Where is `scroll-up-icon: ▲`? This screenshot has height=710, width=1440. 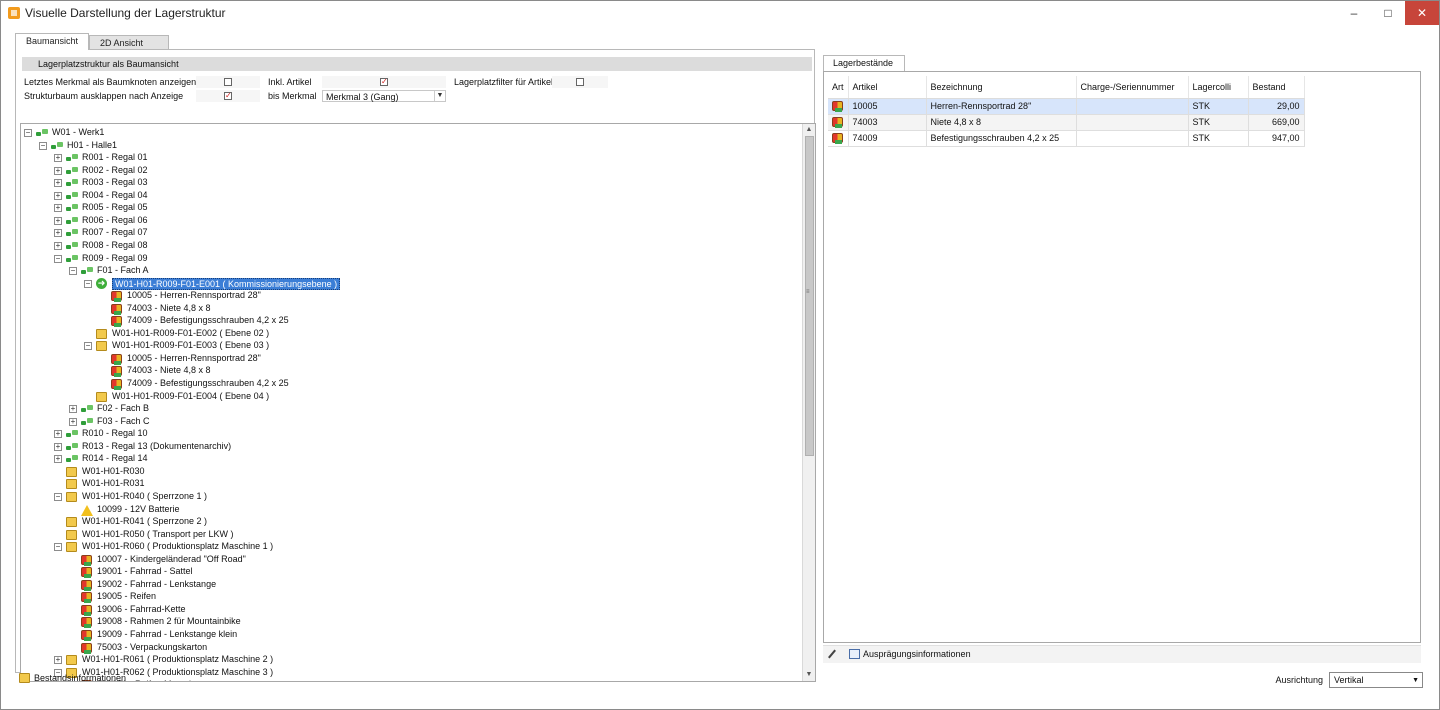 scroll-up-icon: ▲ is located at coordinates (809, 130).